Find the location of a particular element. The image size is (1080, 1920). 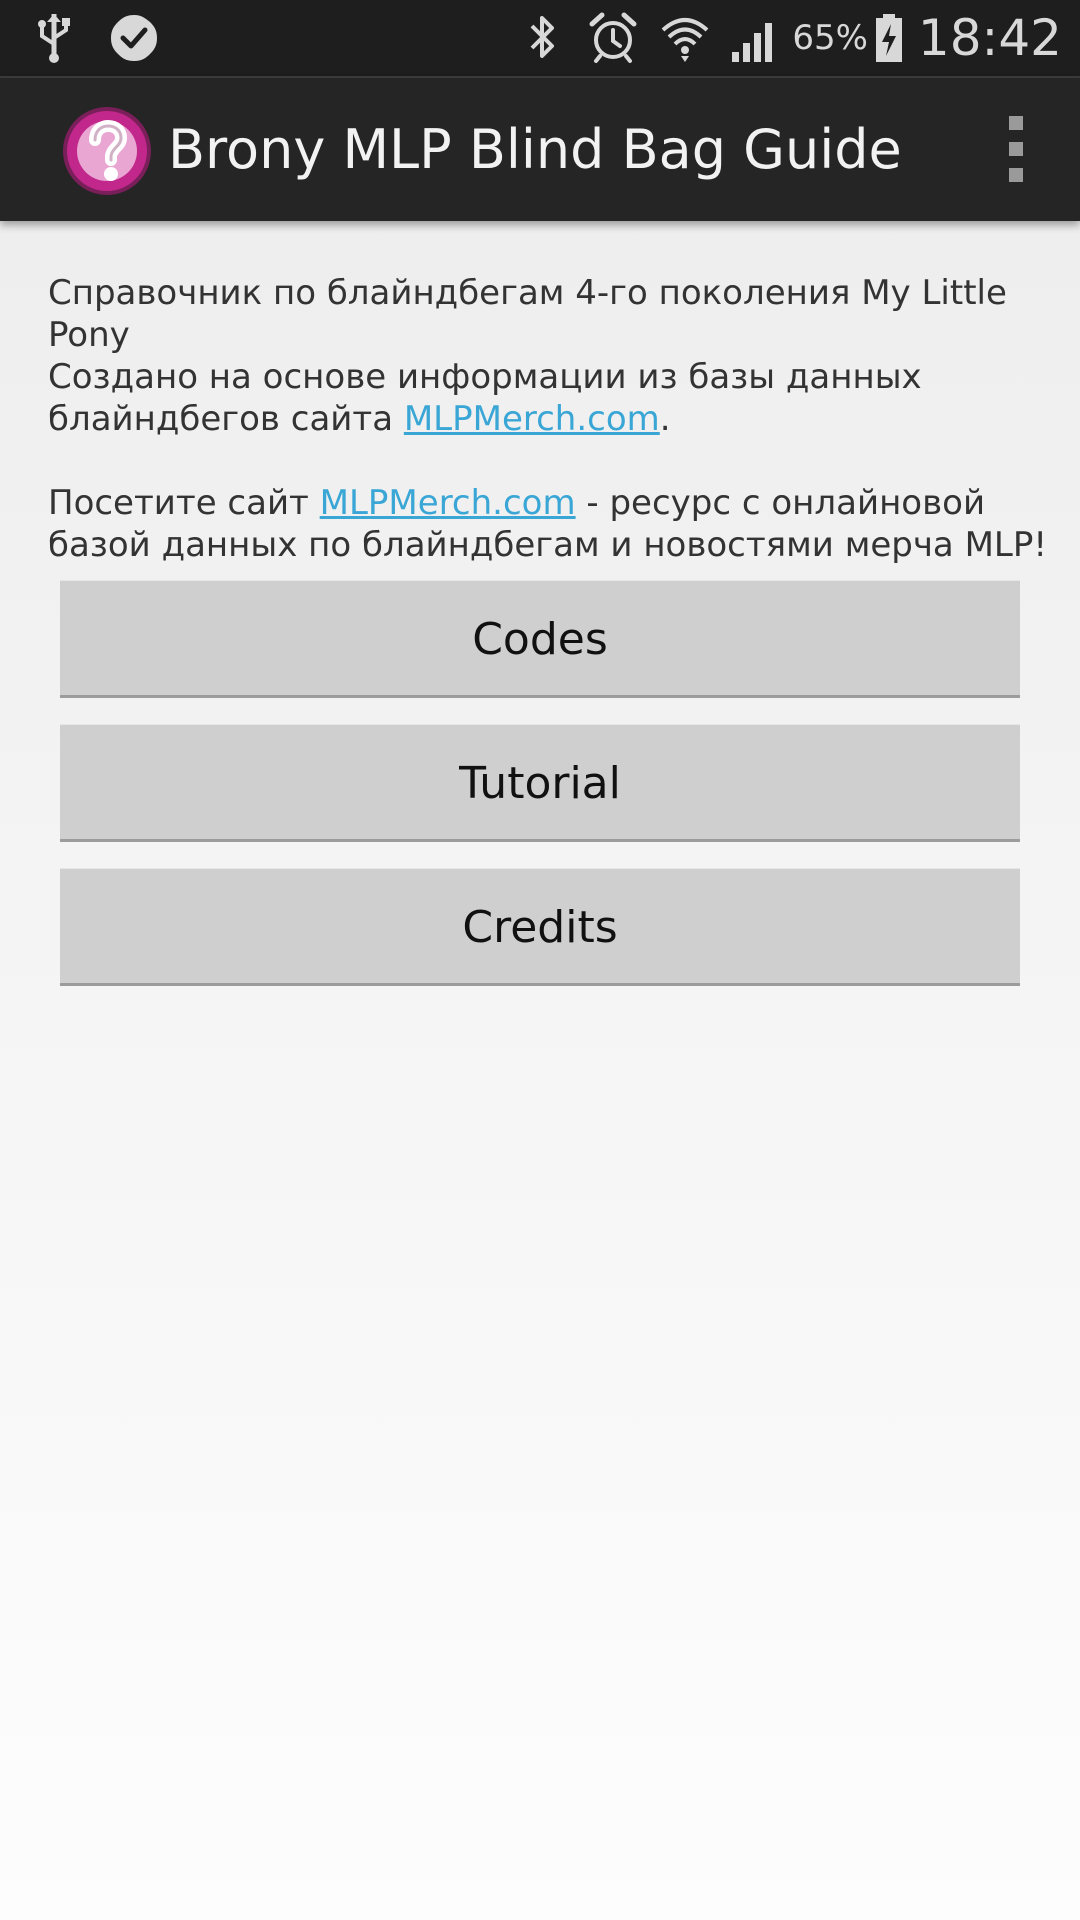

app-title: Brony MLP Blind Bag Guide is located at coordinates (535, 149).